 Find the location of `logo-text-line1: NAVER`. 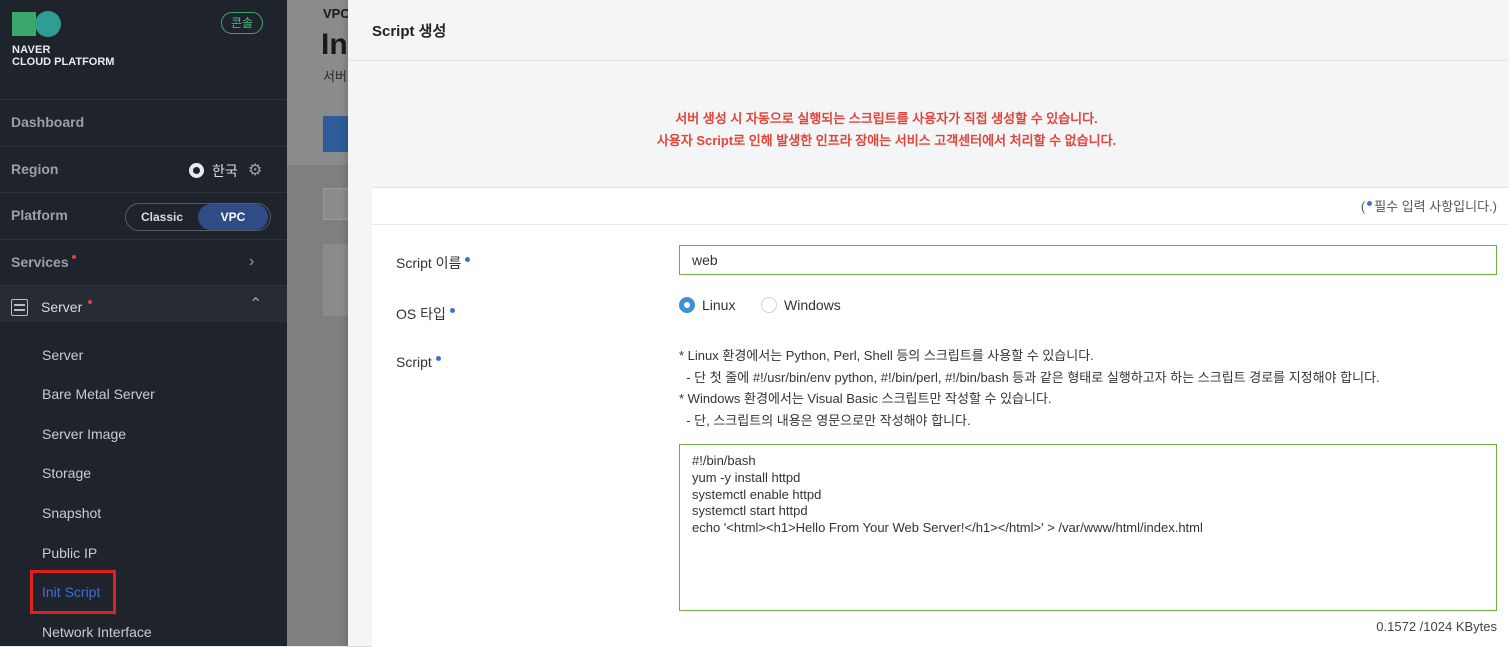

logo-text-line1: NAVER is located at coordinates (31, 50).